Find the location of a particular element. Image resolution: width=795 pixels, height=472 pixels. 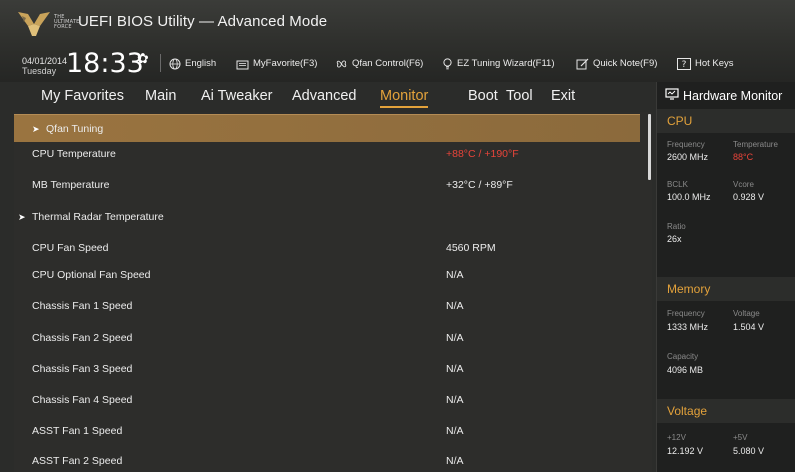

tab-exit: Exit is located at coordinates (563, 96).